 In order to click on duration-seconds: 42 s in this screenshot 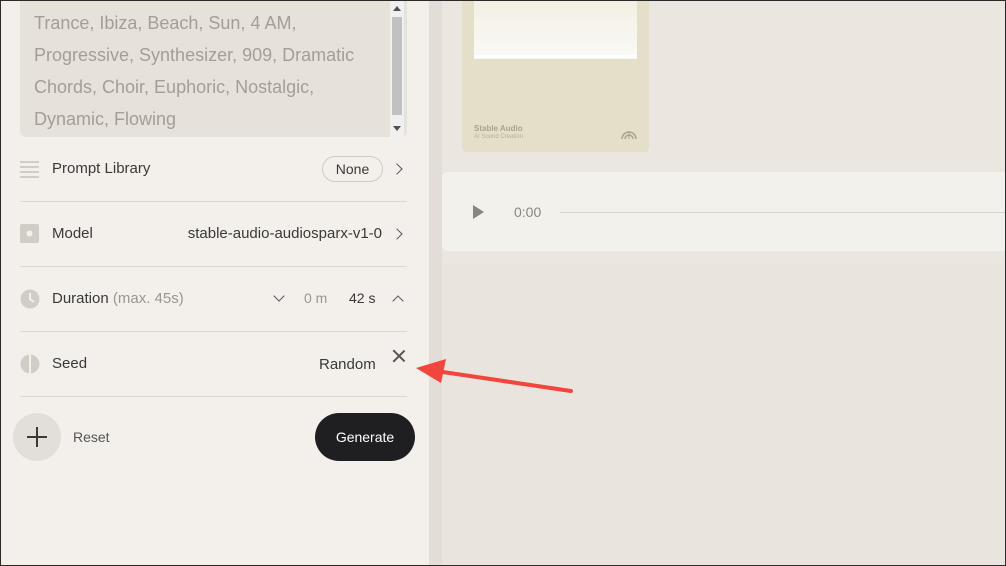, I will do `click(362, 298)`.